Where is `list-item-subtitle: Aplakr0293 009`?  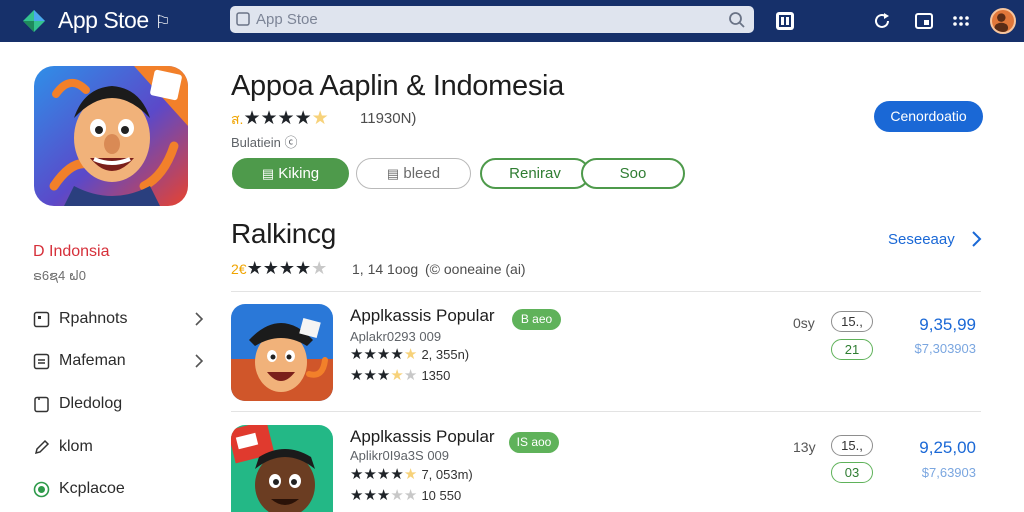 list-item-subtitle: Aplakr0293 009 is located at coordinates (396, 336).